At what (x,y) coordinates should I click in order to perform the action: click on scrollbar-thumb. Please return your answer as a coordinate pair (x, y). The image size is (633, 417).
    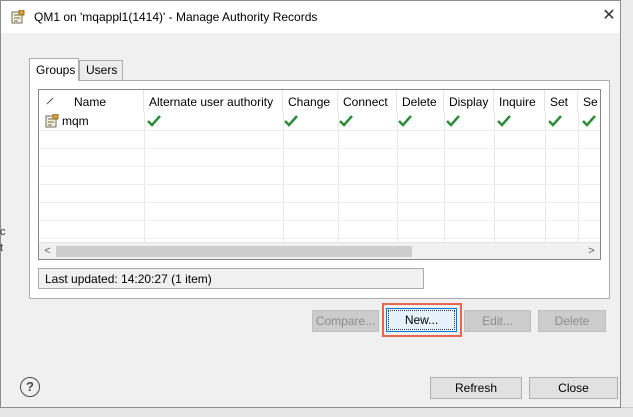
    Looking at the image, I should click on (234, 251).